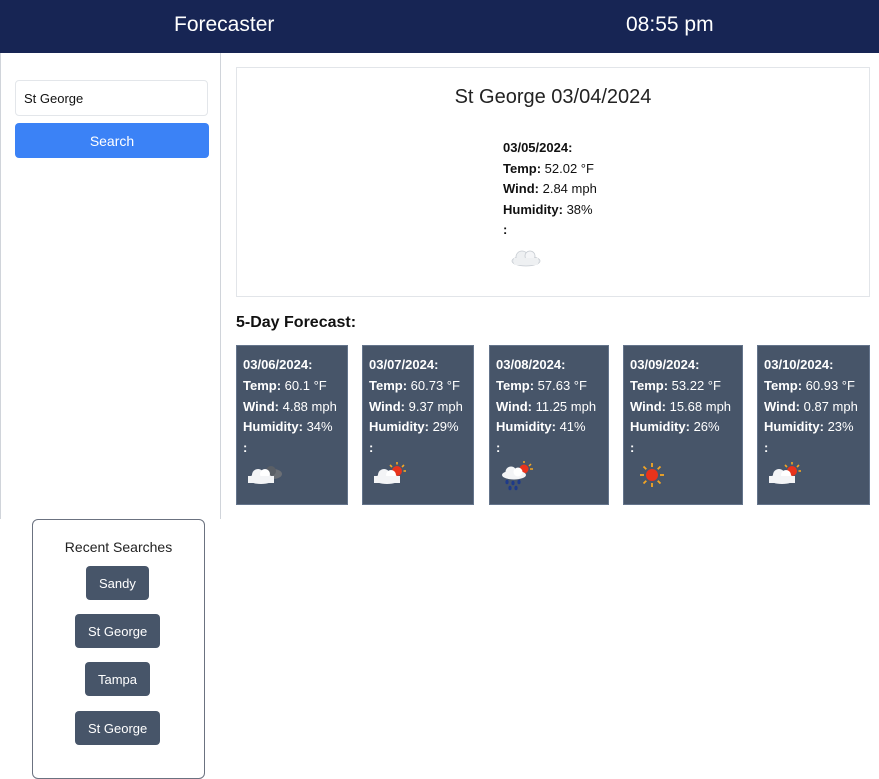  I want to click on forecast-date: 03/06/2024:, so click(278, 364).